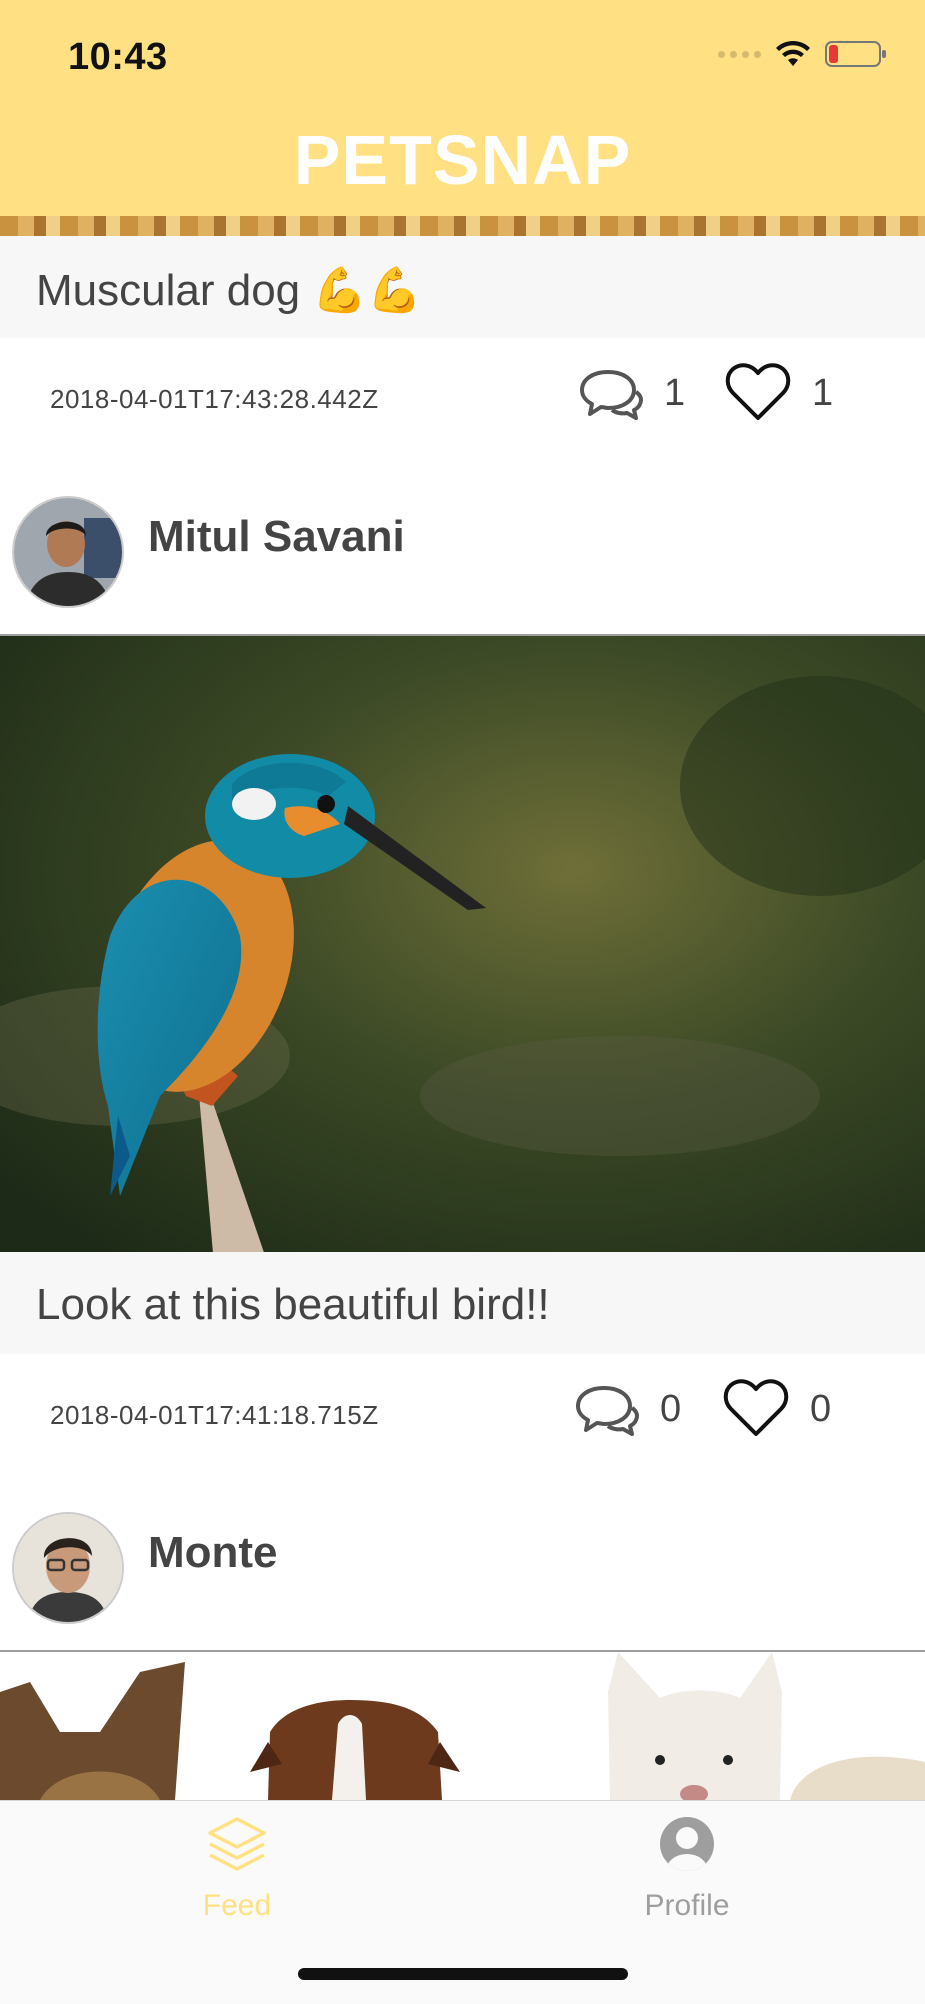  Describe the element at coordinates (229, 290) in the screenshot. I see `post-caption-text: Muscular dog 💪💪` at that location.